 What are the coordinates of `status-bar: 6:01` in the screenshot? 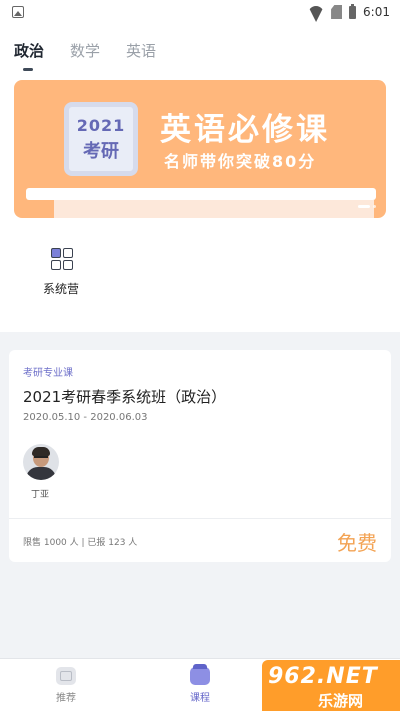 It's located at (200, 12).